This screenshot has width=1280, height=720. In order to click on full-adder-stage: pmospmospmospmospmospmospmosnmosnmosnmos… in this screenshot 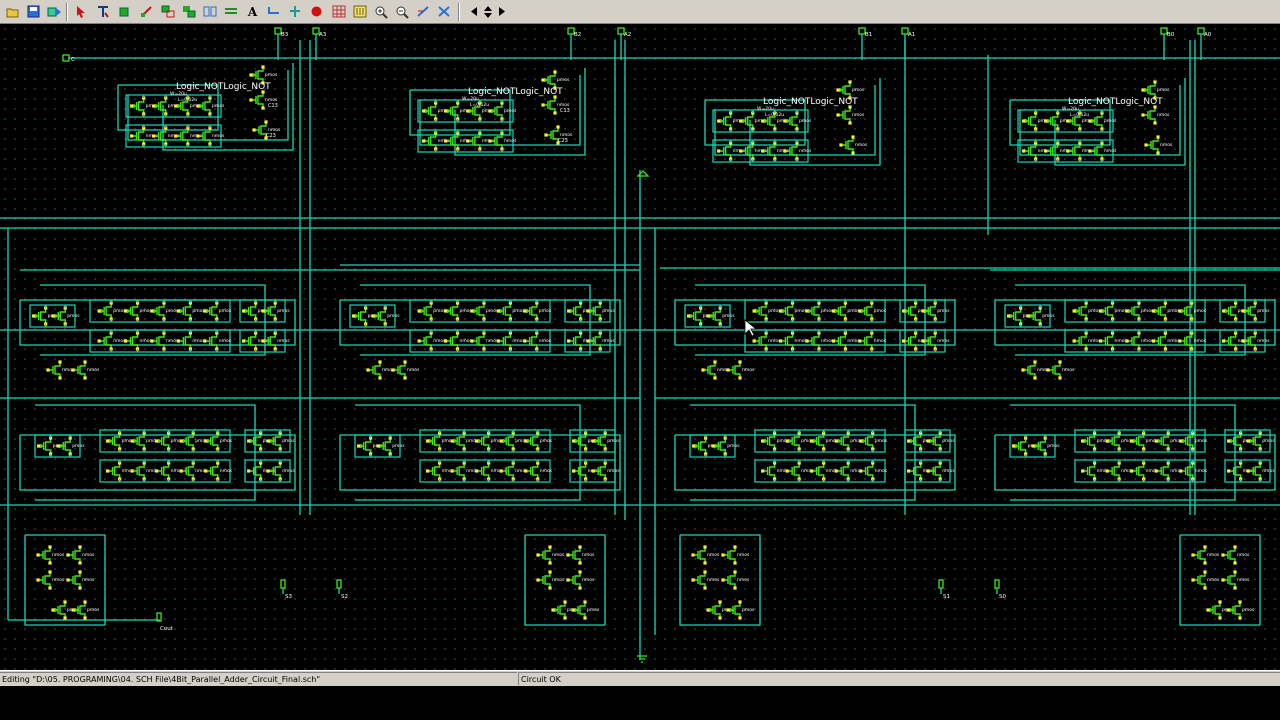, I will do `click(157, 392)`.